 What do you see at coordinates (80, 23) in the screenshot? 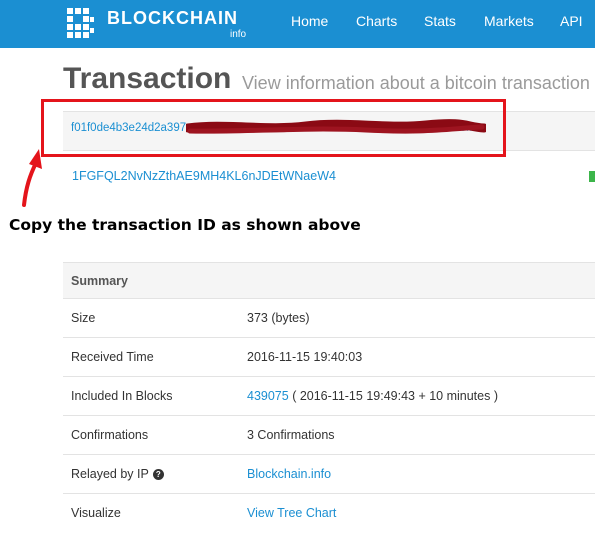
I see `blockchain-logo-icon` at bounding box center [80, 23].